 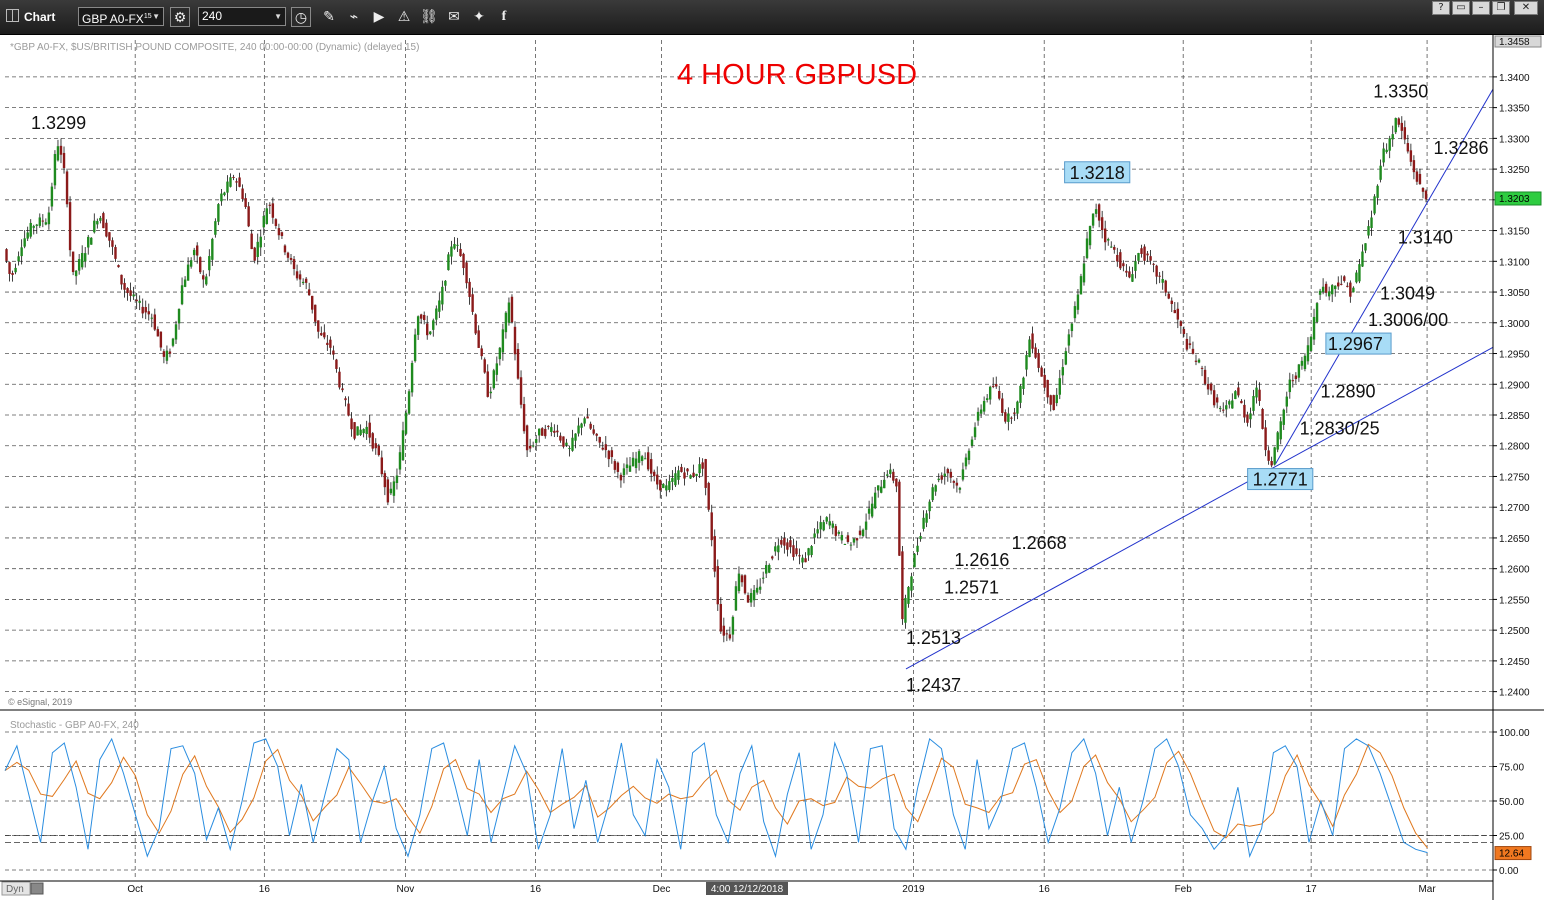 What do you see at coordinates (1441, 8) in the screenshot?
I see `help-button: ?` at bounding box center [1441, 8].